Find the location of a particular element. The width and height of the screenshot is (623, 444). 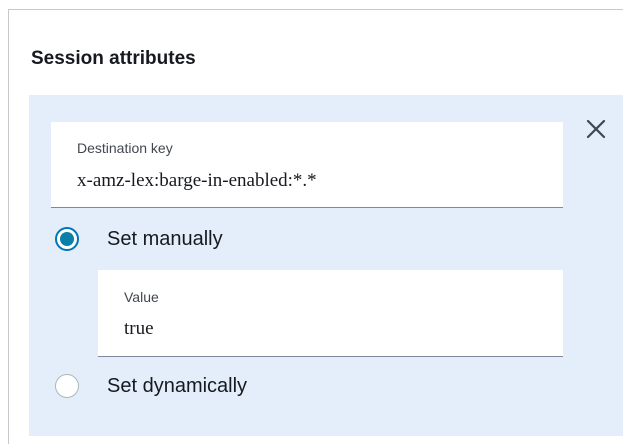

value-input: true is located at coordinates (139, 329).